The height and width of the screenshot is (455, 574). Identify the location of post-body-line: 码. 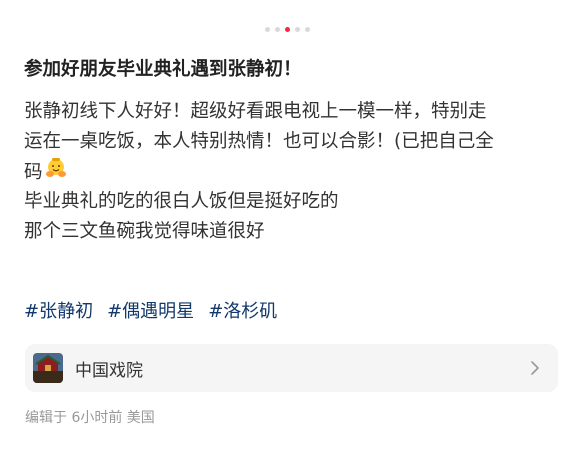
(33, 172).